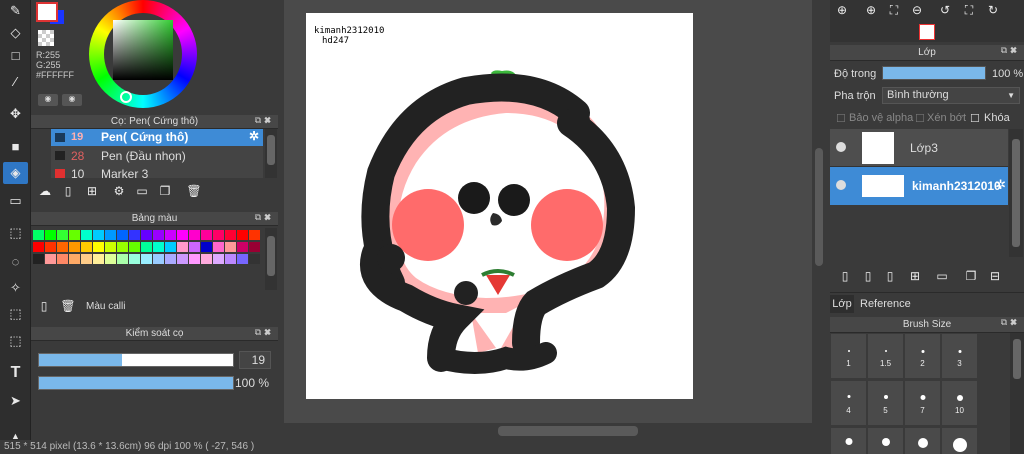 The width and height of the screenshot is (1024, 454). I want to click on palette-scrollbar, so click(271, 259).